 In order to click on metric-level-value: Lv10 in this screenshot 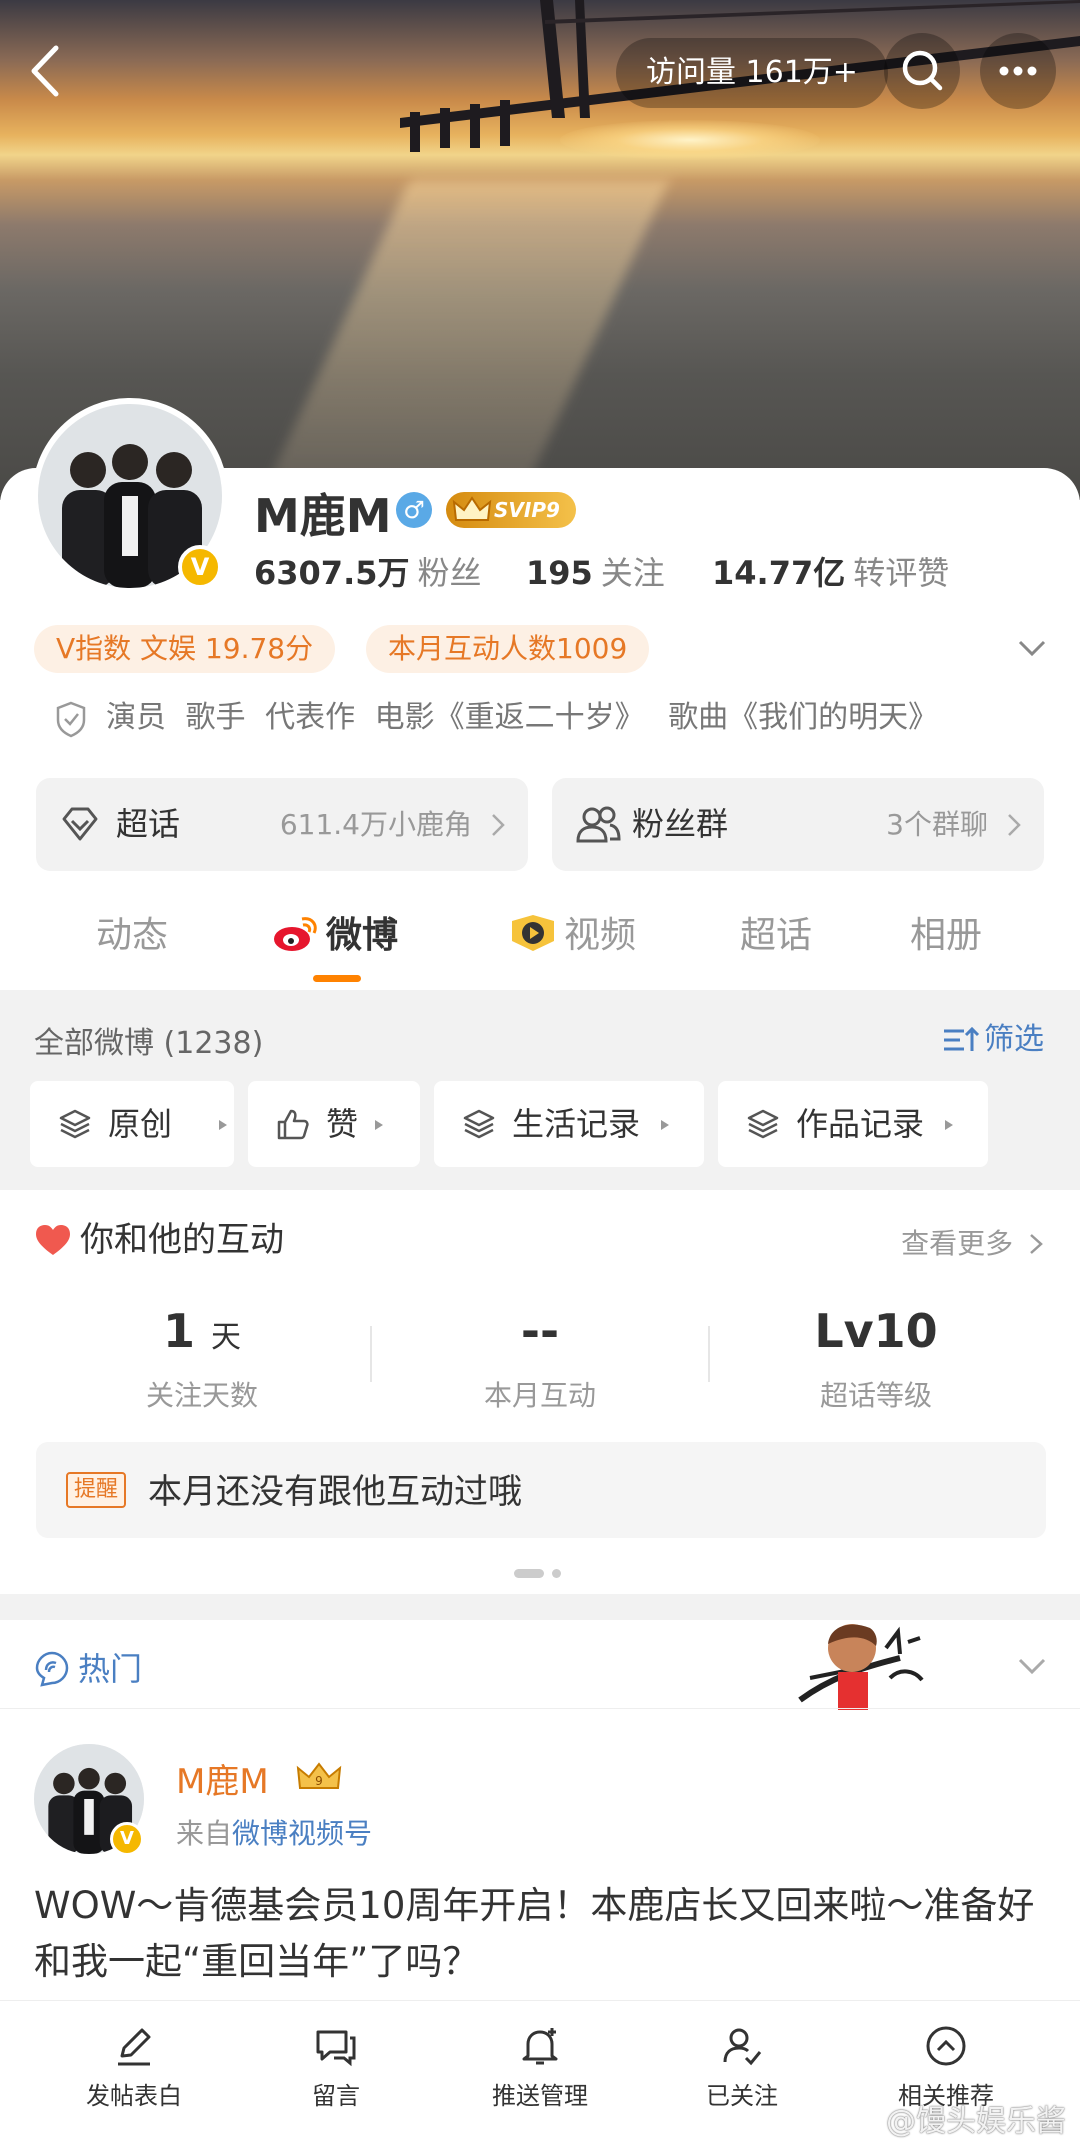, I will do `click(876, 1331)`.